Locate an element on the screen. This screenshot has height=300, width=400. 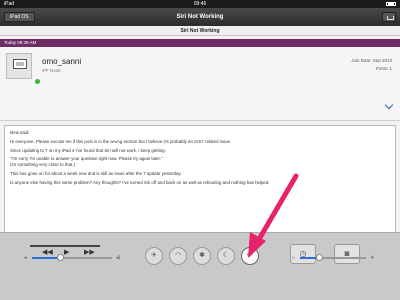
chevron-down-icon is located at coordinates (389, 105).